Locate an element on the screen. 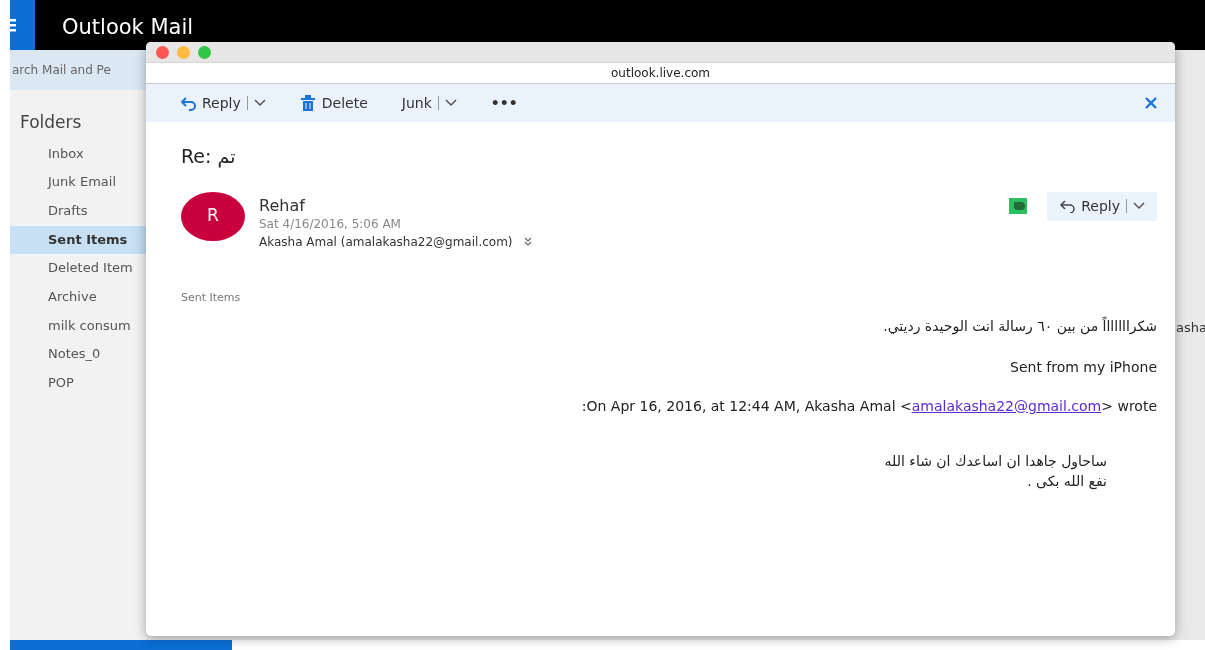  sender-name: Rehaf is located at coordinates (283, 205).